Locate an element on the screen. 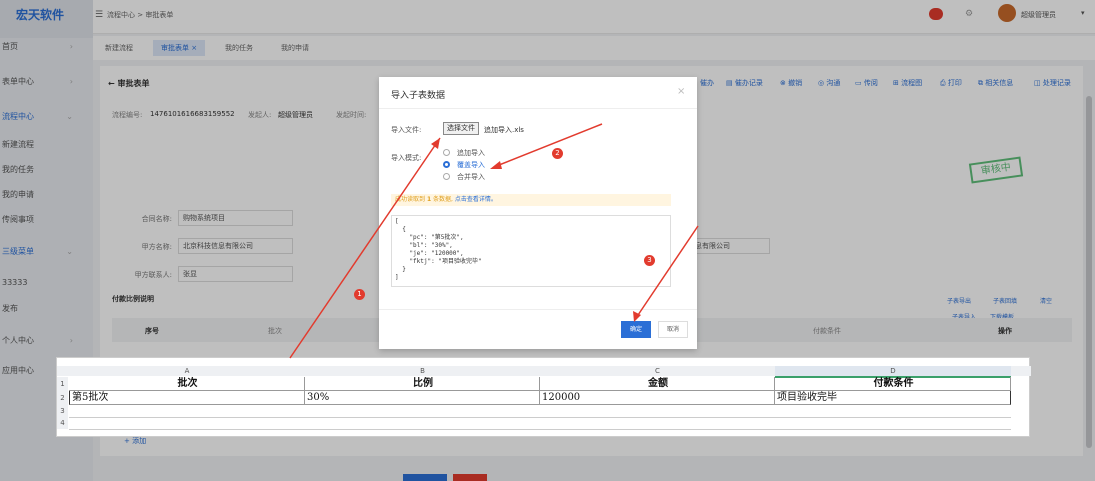  arrow-2-head is located at coordinates (496, 165).